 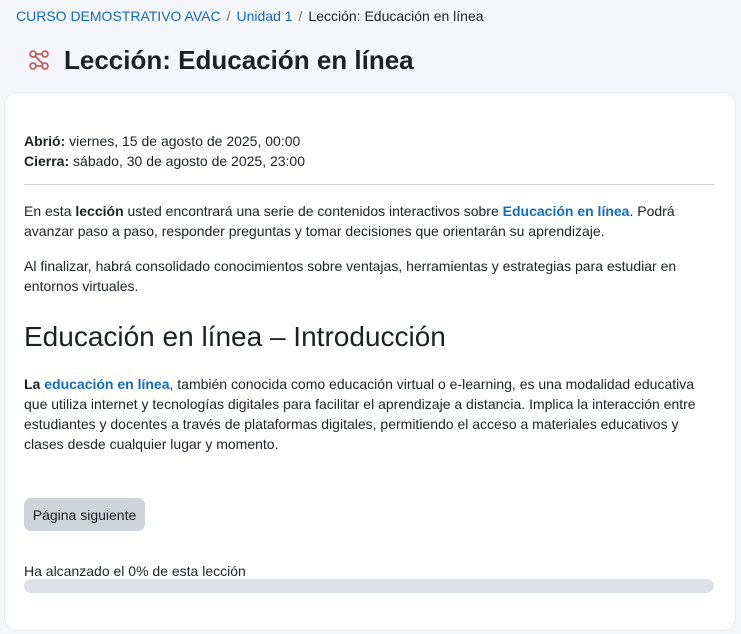 I want to click on content-bold-text: La, so click(x=34, y=384).